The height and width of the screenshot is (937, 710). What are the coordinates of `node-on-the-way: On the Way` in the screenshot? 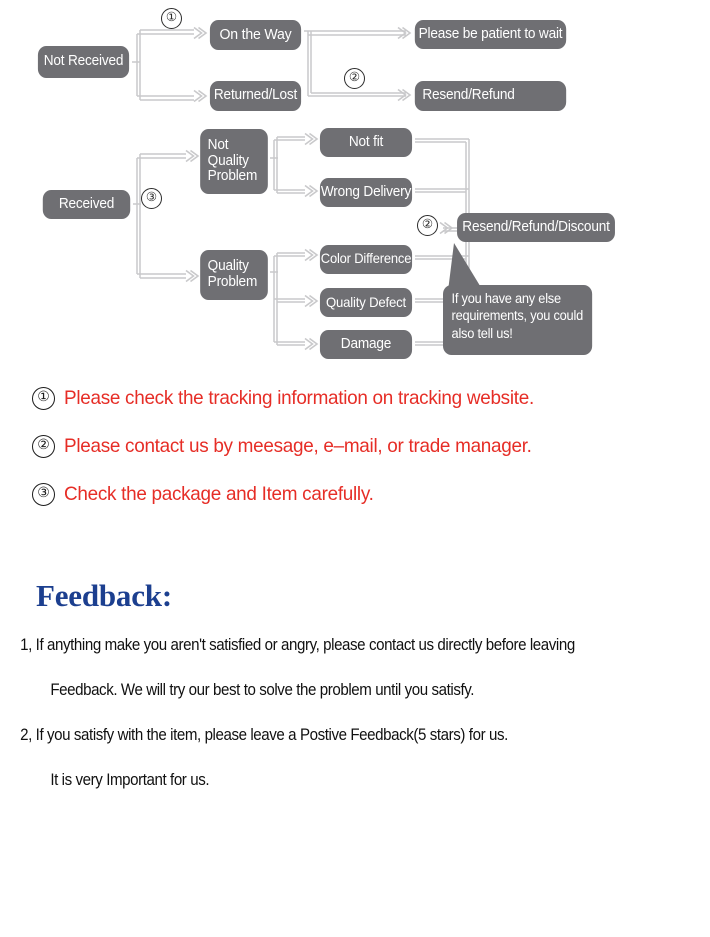 It's located at (255, 35).